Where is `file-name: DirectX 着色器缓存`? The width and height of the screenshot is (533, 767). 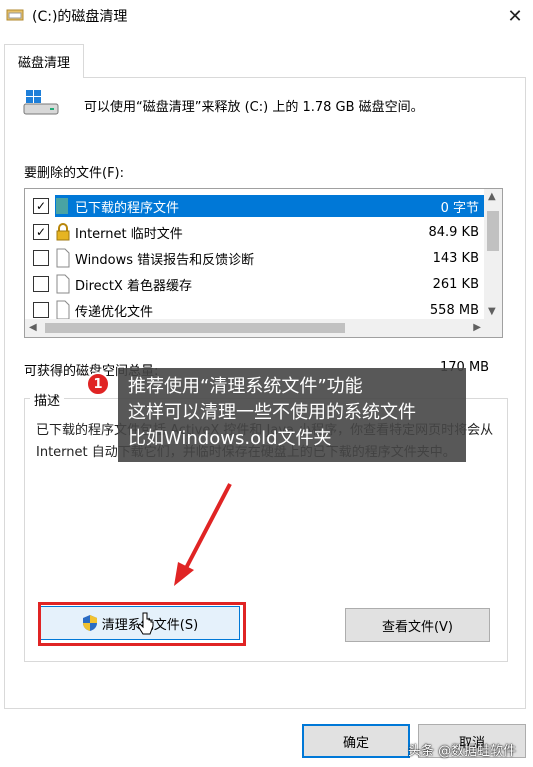 file-name: DirectX 着色器缓存 is located at coordinates (133, 286).